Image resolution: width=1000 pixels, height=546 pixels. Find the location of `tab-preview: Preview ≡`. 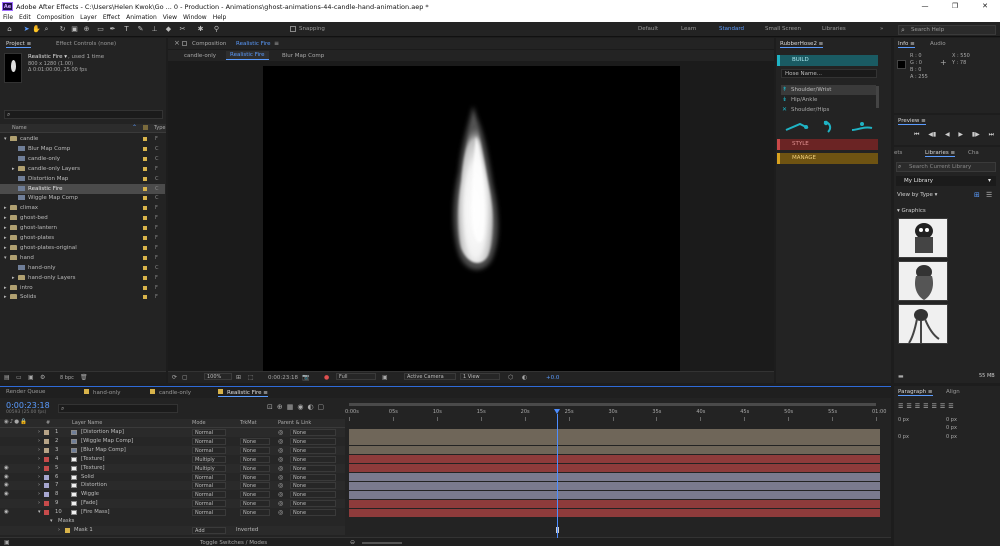

tab-preview: Preview ≡ is located at coordinates (912, 121).